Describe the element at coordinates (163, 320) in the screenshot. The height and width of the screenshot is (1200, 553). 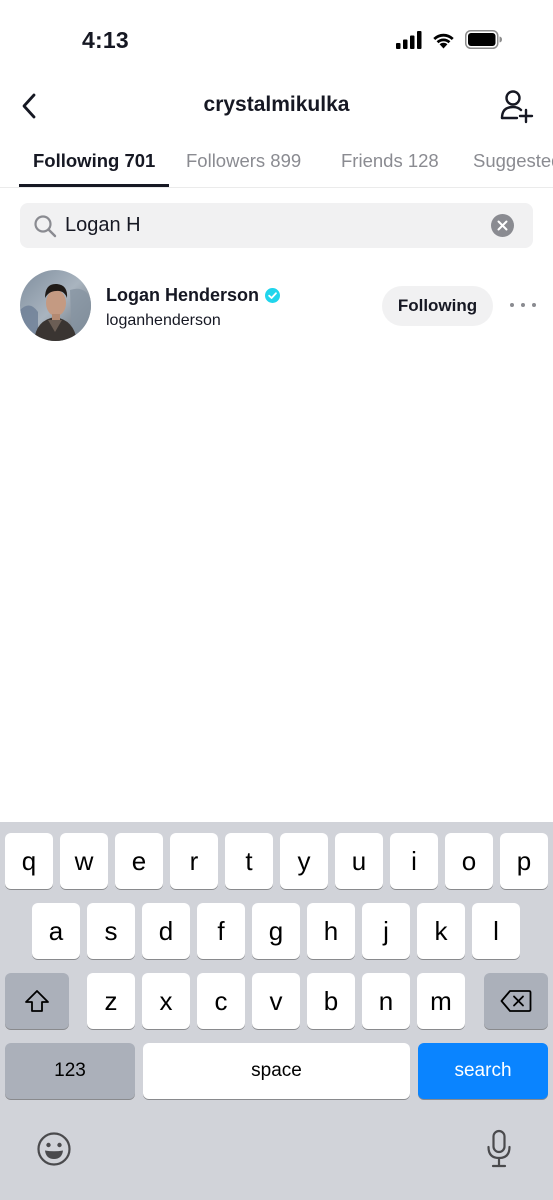
I see `user-handle: loganhenderson` at that location.